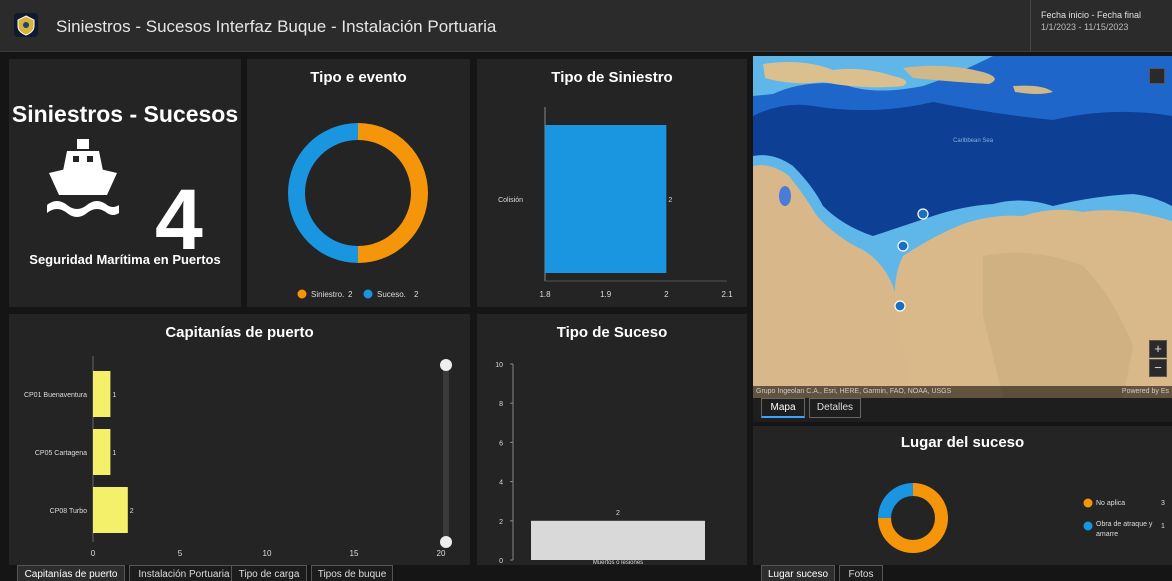  What do you see at coordinates (446, 542) in the screenshot?
I see `scrollbar-handle-bottom` at bounding box center [446, 542].